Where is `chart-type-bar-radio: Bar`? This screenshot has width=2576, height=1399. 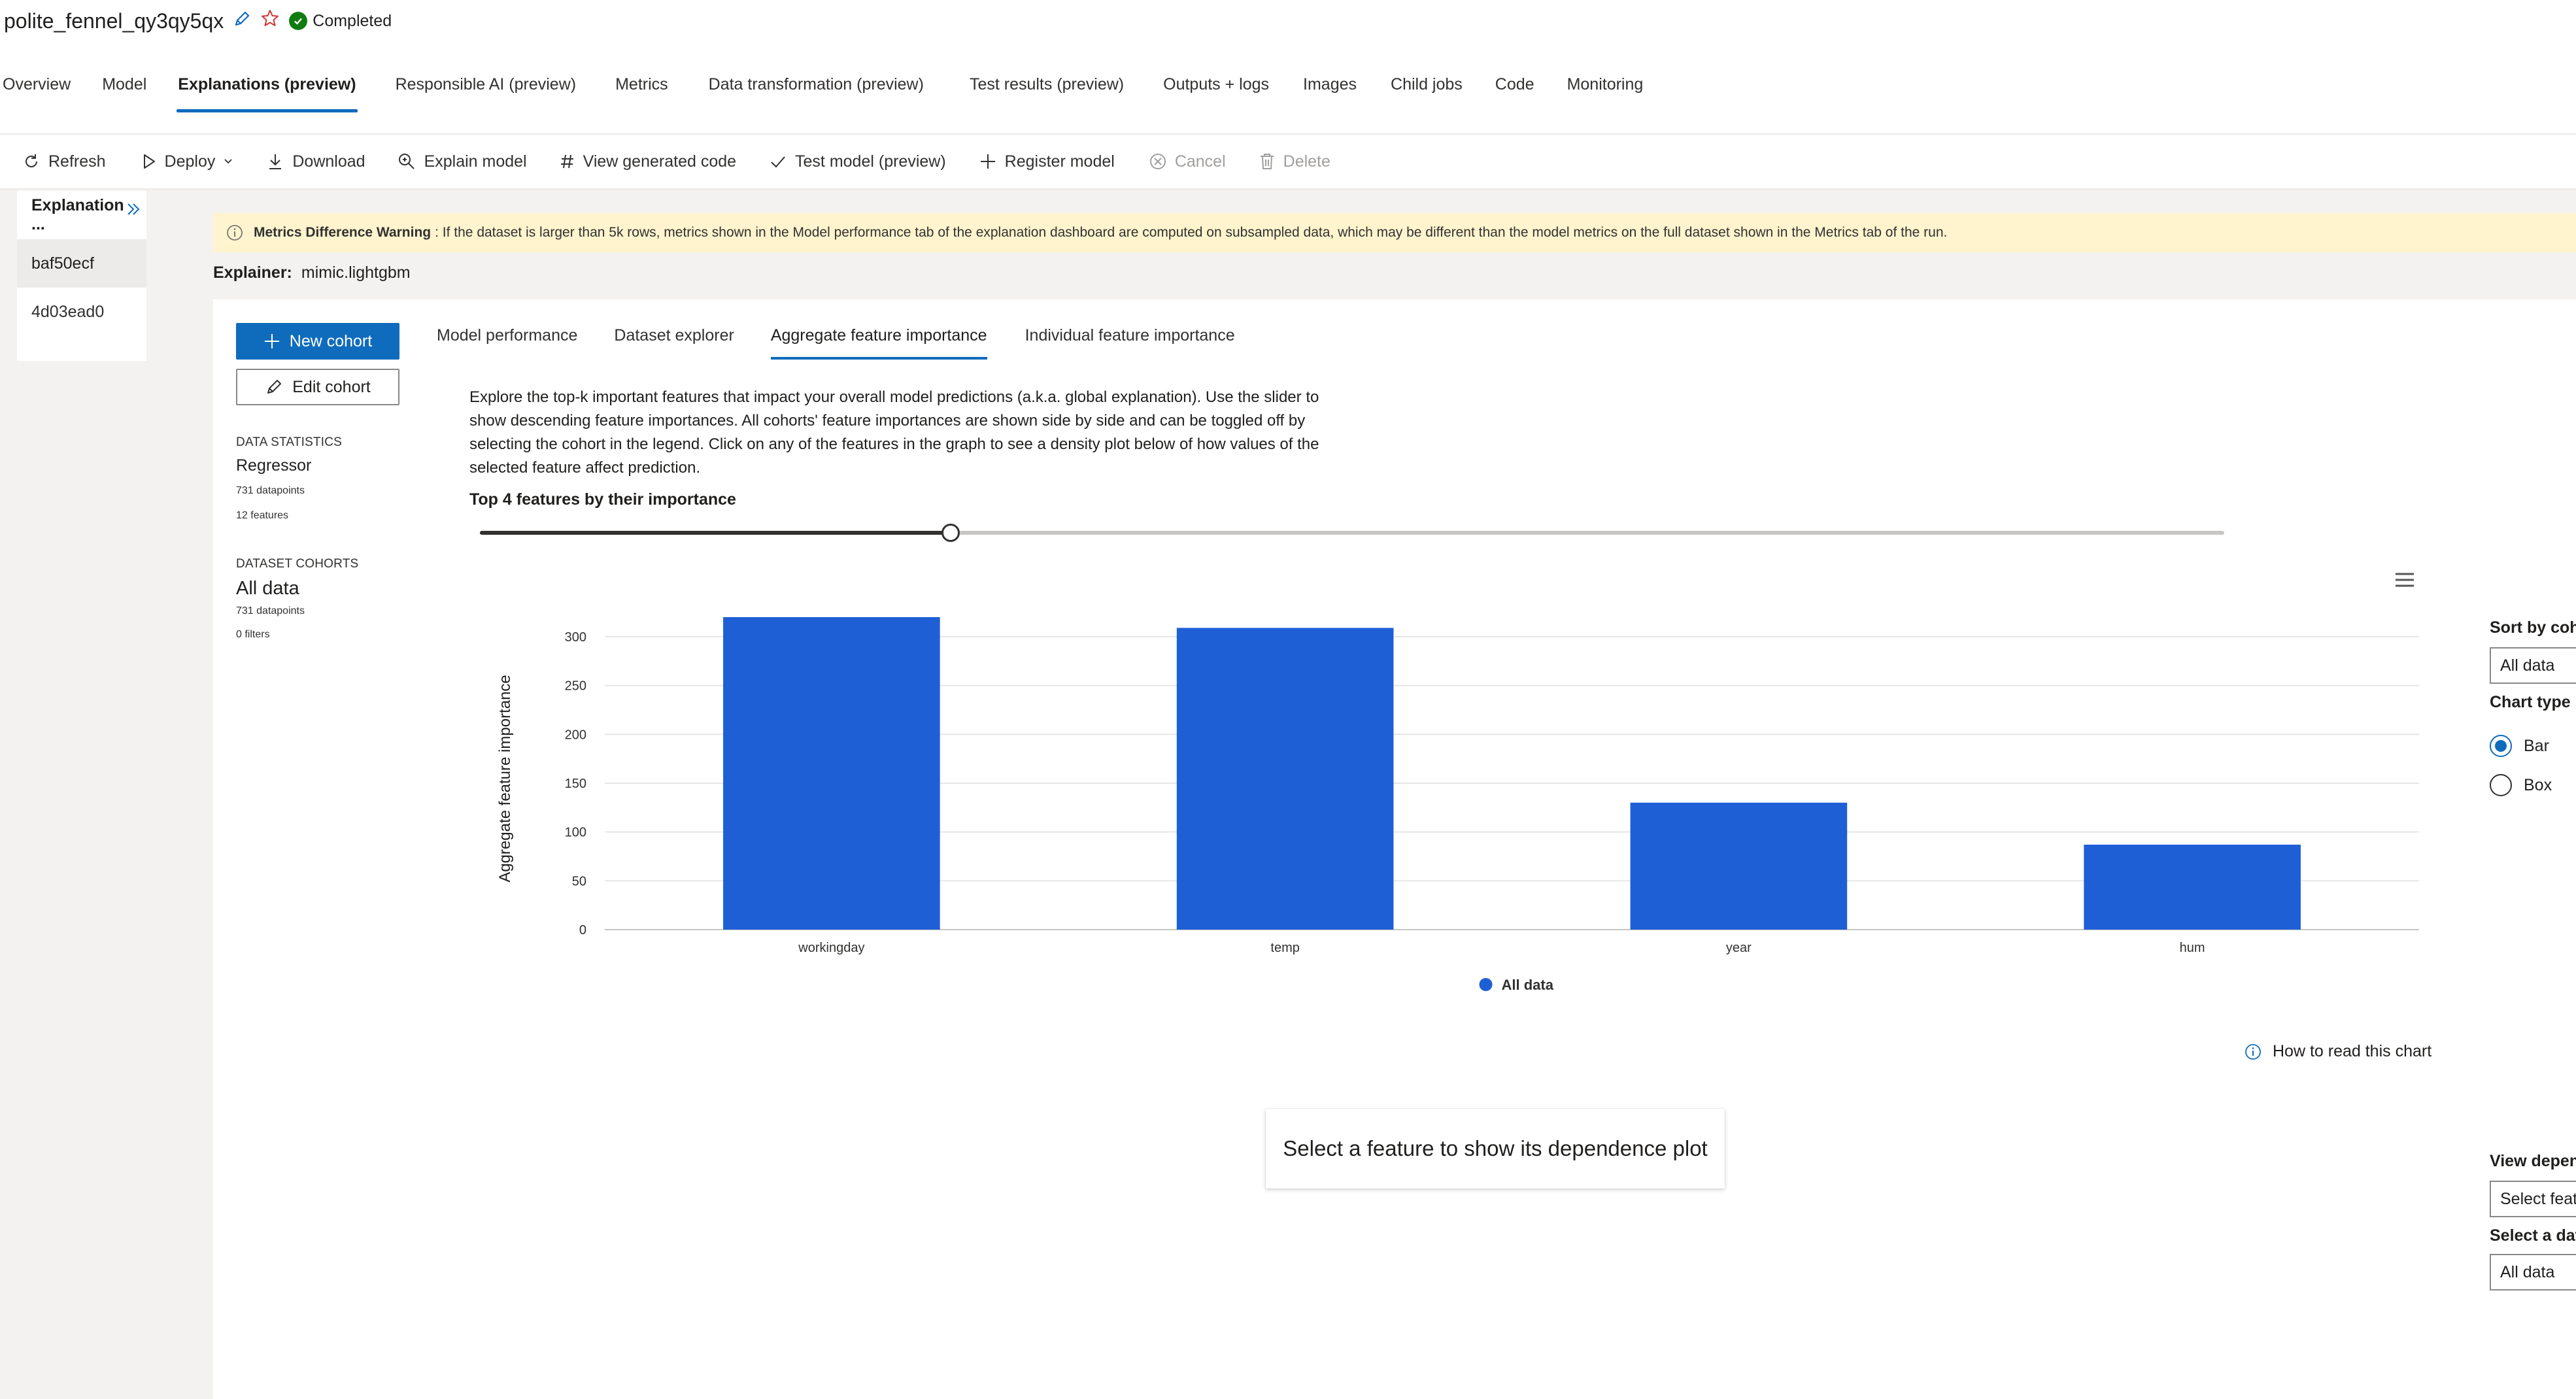 chart-type-bar-radio: Bar is located at coordinates (2519, 746).